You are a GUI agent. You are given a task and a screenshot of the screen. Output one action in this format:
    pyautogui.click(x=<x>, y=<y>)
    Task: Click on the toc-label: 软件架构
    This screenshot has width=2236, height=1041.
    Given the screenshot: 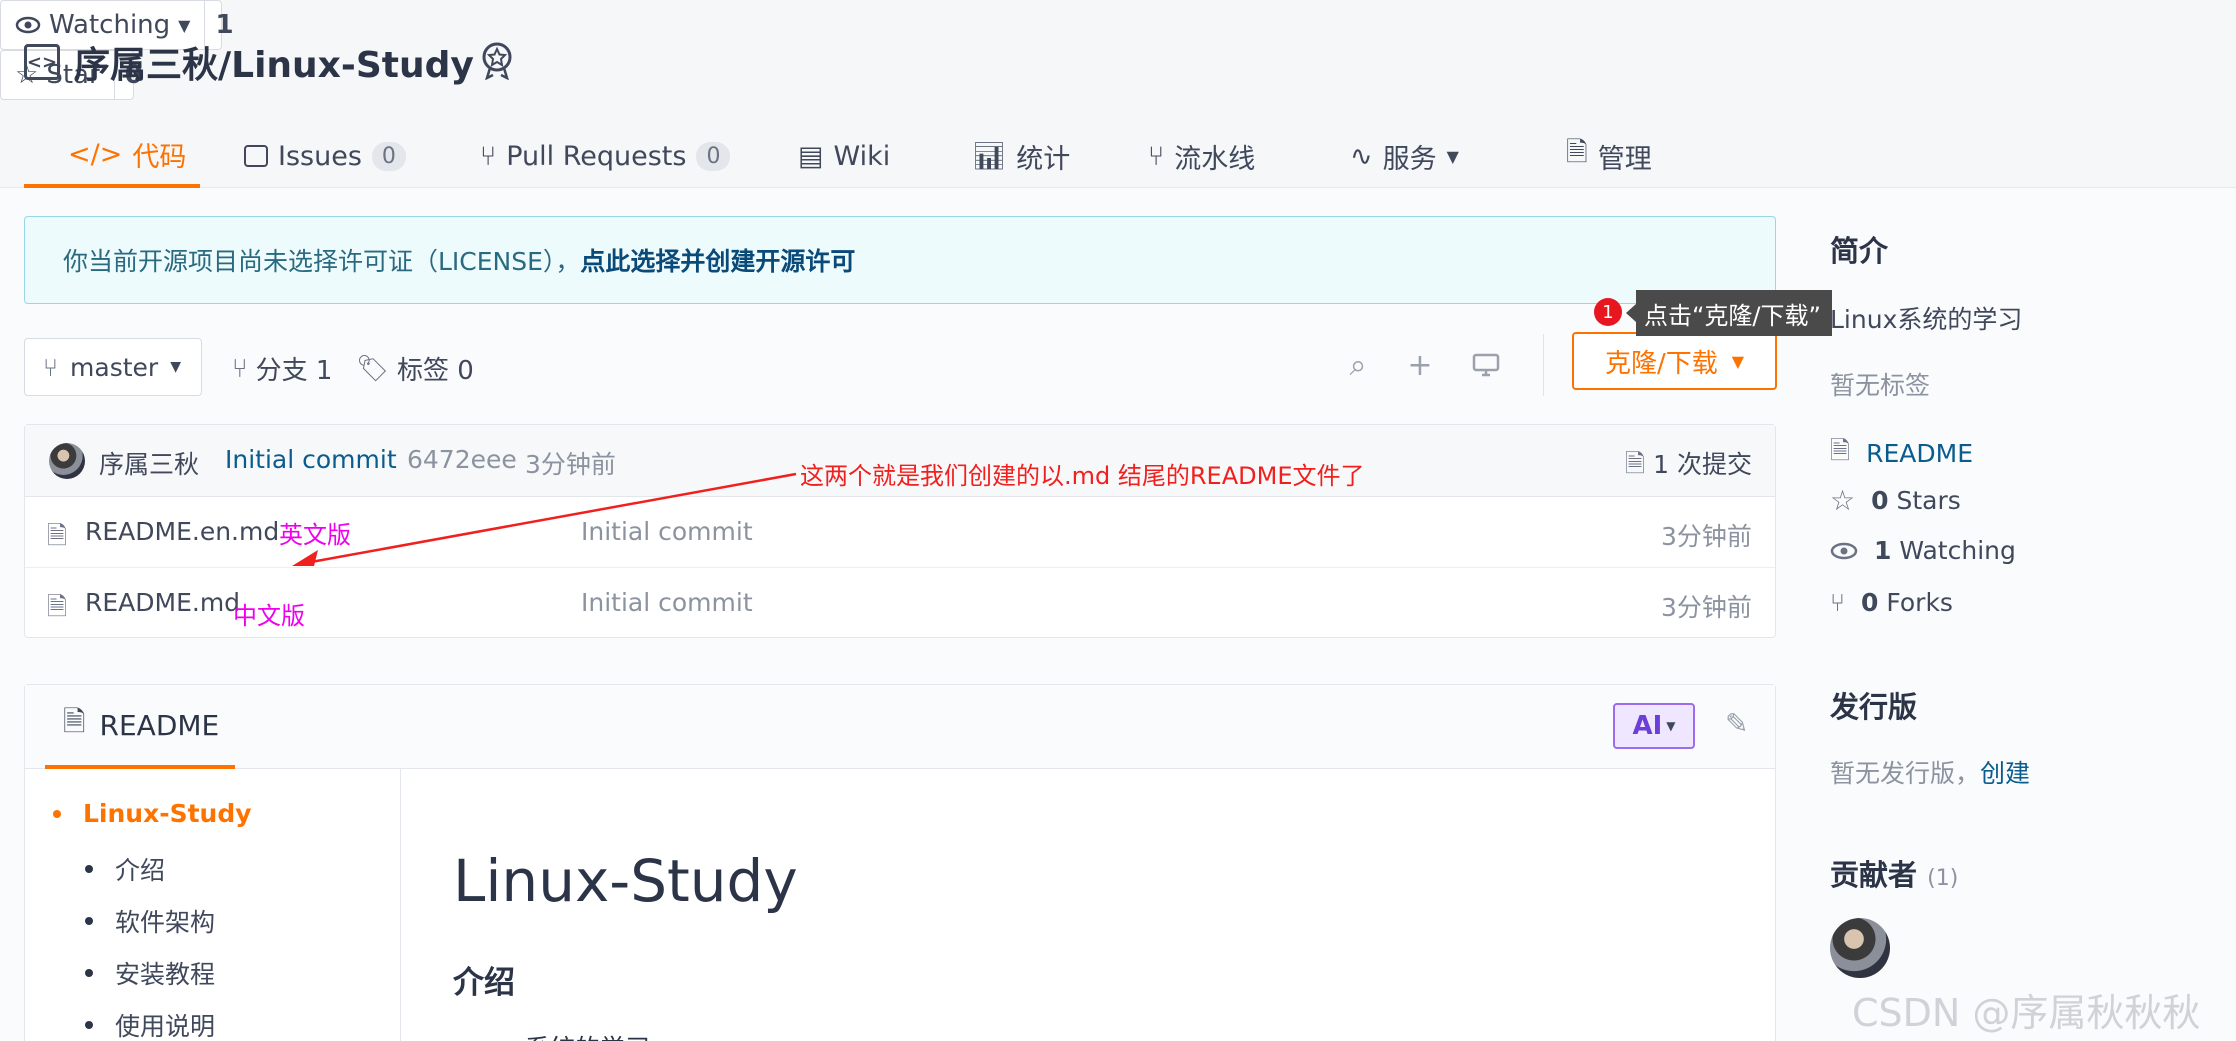 What is the action you would take?
    pyautogui.click(x=165, y=922)
    